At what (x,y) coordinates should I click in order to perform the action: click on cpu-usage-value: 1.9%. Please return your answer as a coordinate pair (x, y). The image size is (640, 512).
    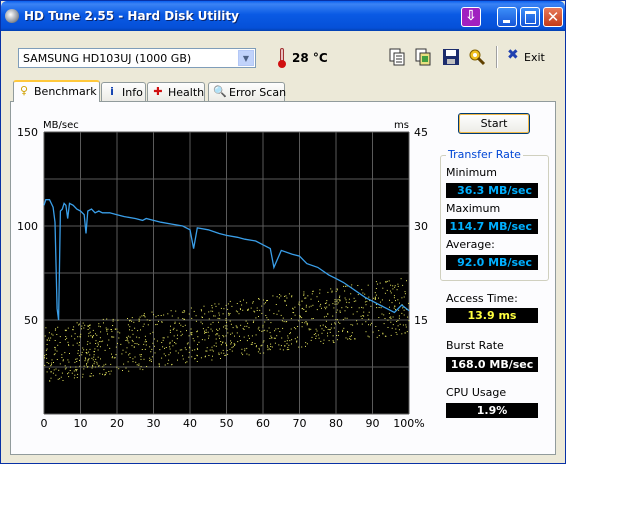
    Looking at the image, I should click on (492, 410).